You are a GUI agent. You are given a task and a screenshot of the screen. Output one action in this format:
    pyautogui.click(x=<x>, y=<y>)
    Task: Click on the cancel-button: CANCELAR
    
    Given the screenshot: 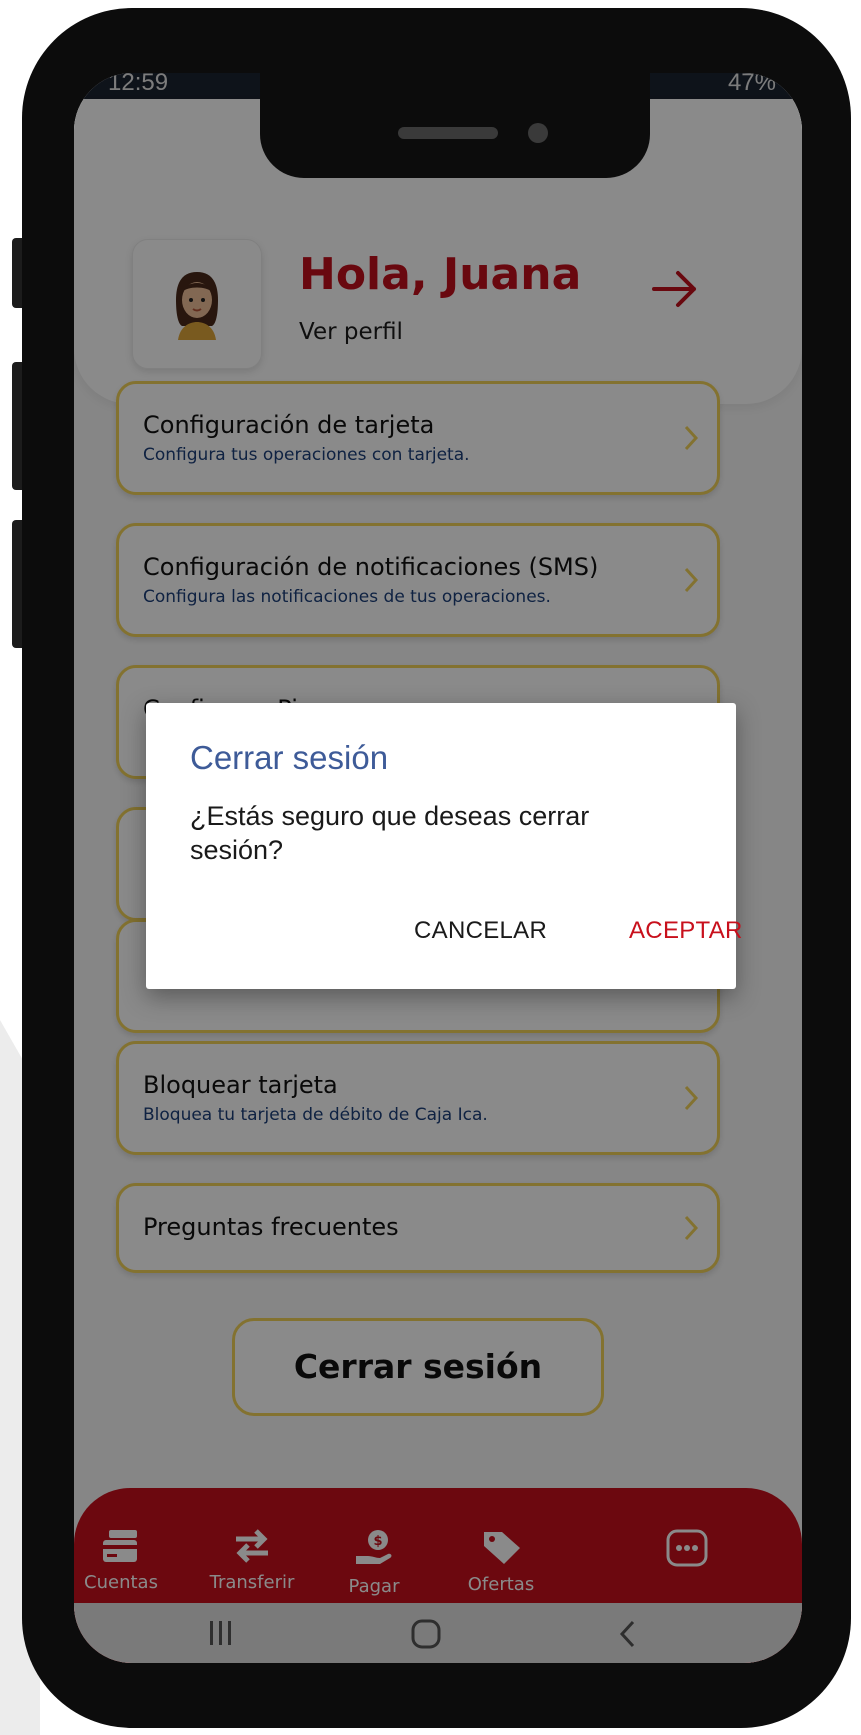 What is the action you would take?
    pyautogui.click(x=480, y=931)
    